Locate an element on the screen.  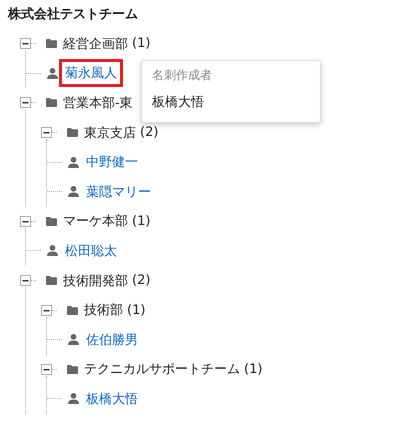
member-link: 葉隠マリー is located at coordinates (118, 192).